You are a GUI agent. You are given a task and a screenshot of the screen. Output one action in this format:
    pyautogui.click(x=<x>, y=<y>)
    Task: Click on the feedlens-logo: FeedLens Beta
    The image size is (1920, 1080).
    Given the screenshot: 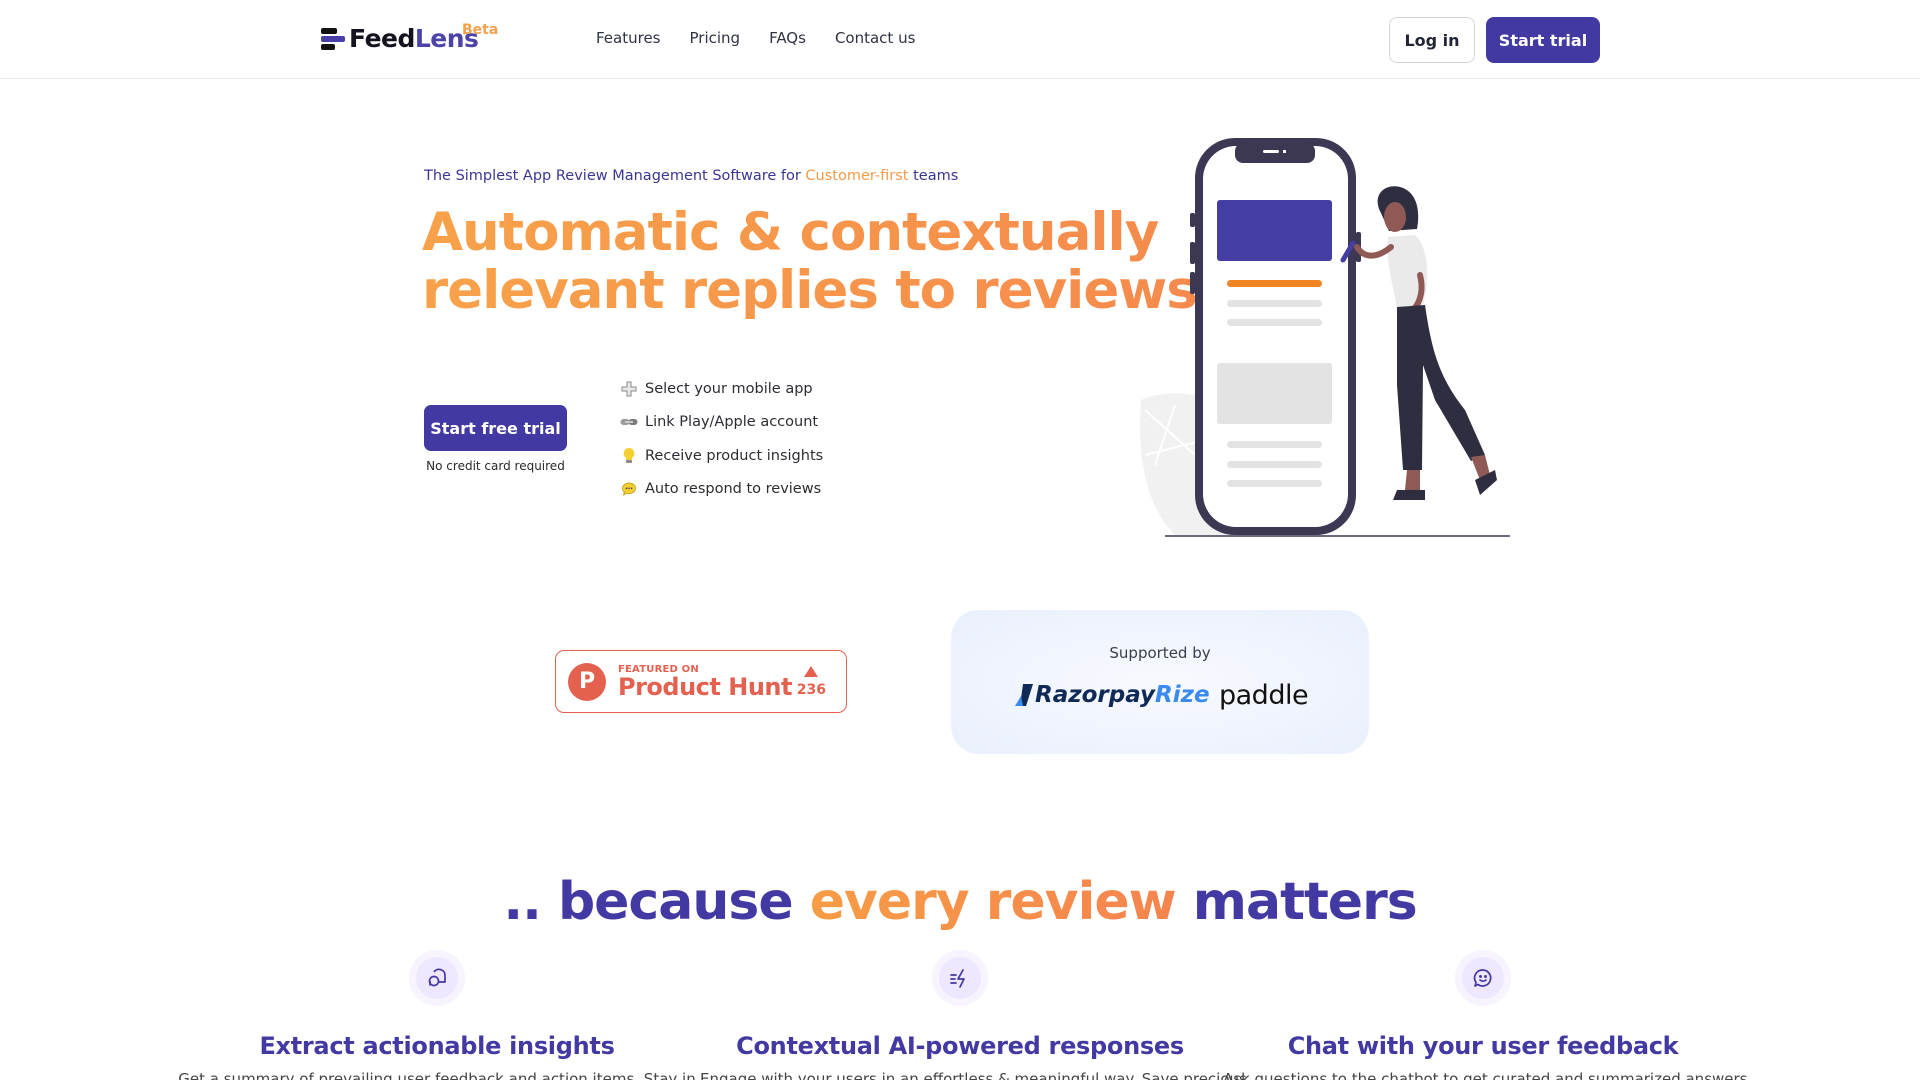 What is the action you would take?
    pyautogui.click(x=409, y=37)
    